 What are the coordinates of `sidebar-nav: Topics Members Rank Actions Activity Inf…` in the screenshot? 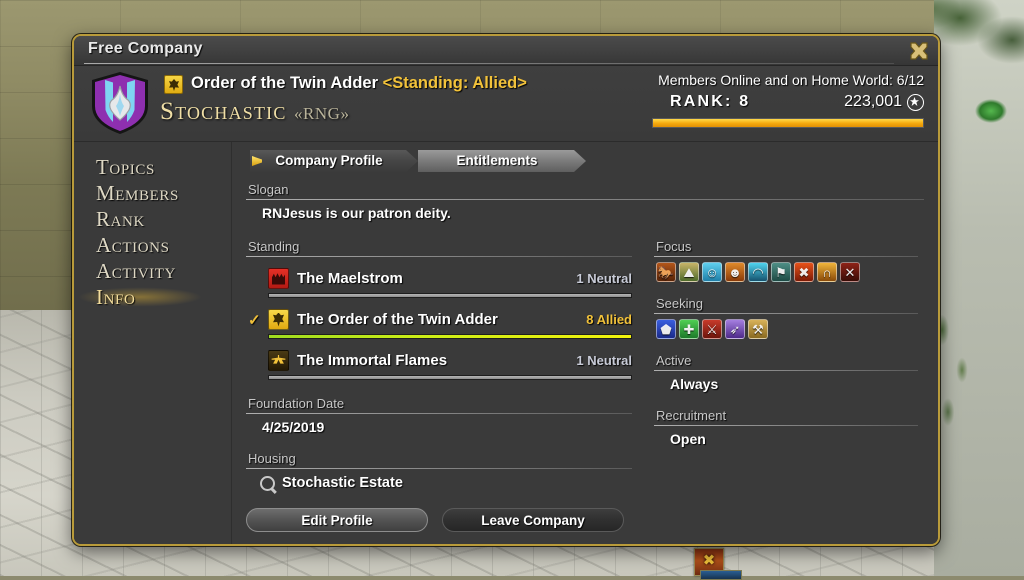 It's located at (153, 343).